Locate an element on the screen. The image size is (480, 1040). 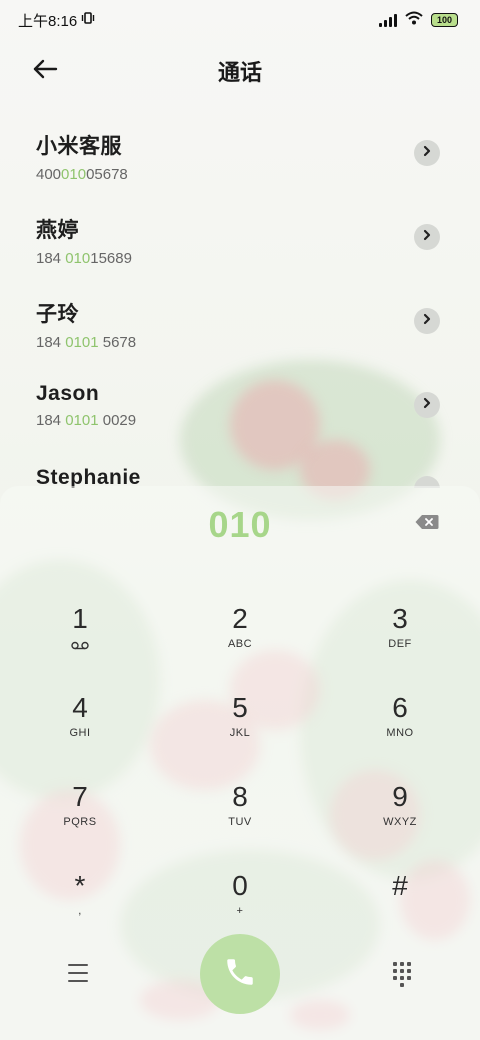
key-digit: 4 is located at coordinates (80, 707).